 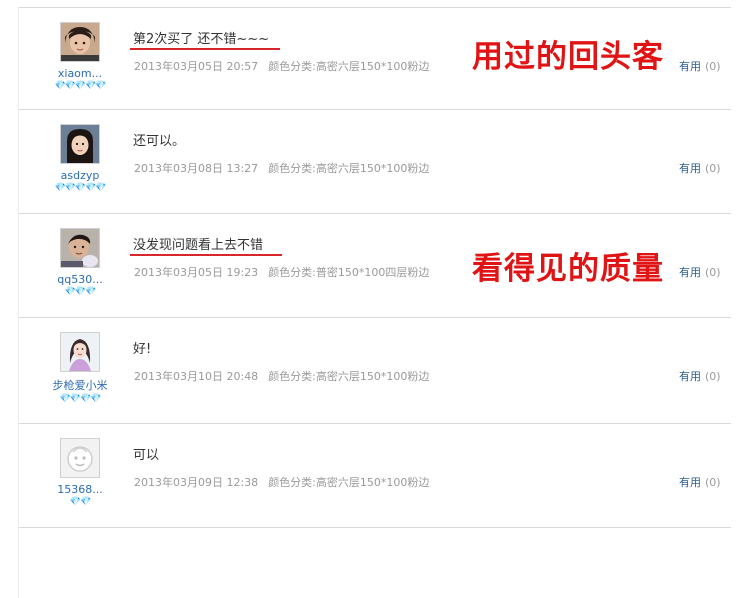 I want to click on review-meta: 2013年03月05日 20:57 颜色分类:高密六层150*100粉边, so click(x=281, y=66).